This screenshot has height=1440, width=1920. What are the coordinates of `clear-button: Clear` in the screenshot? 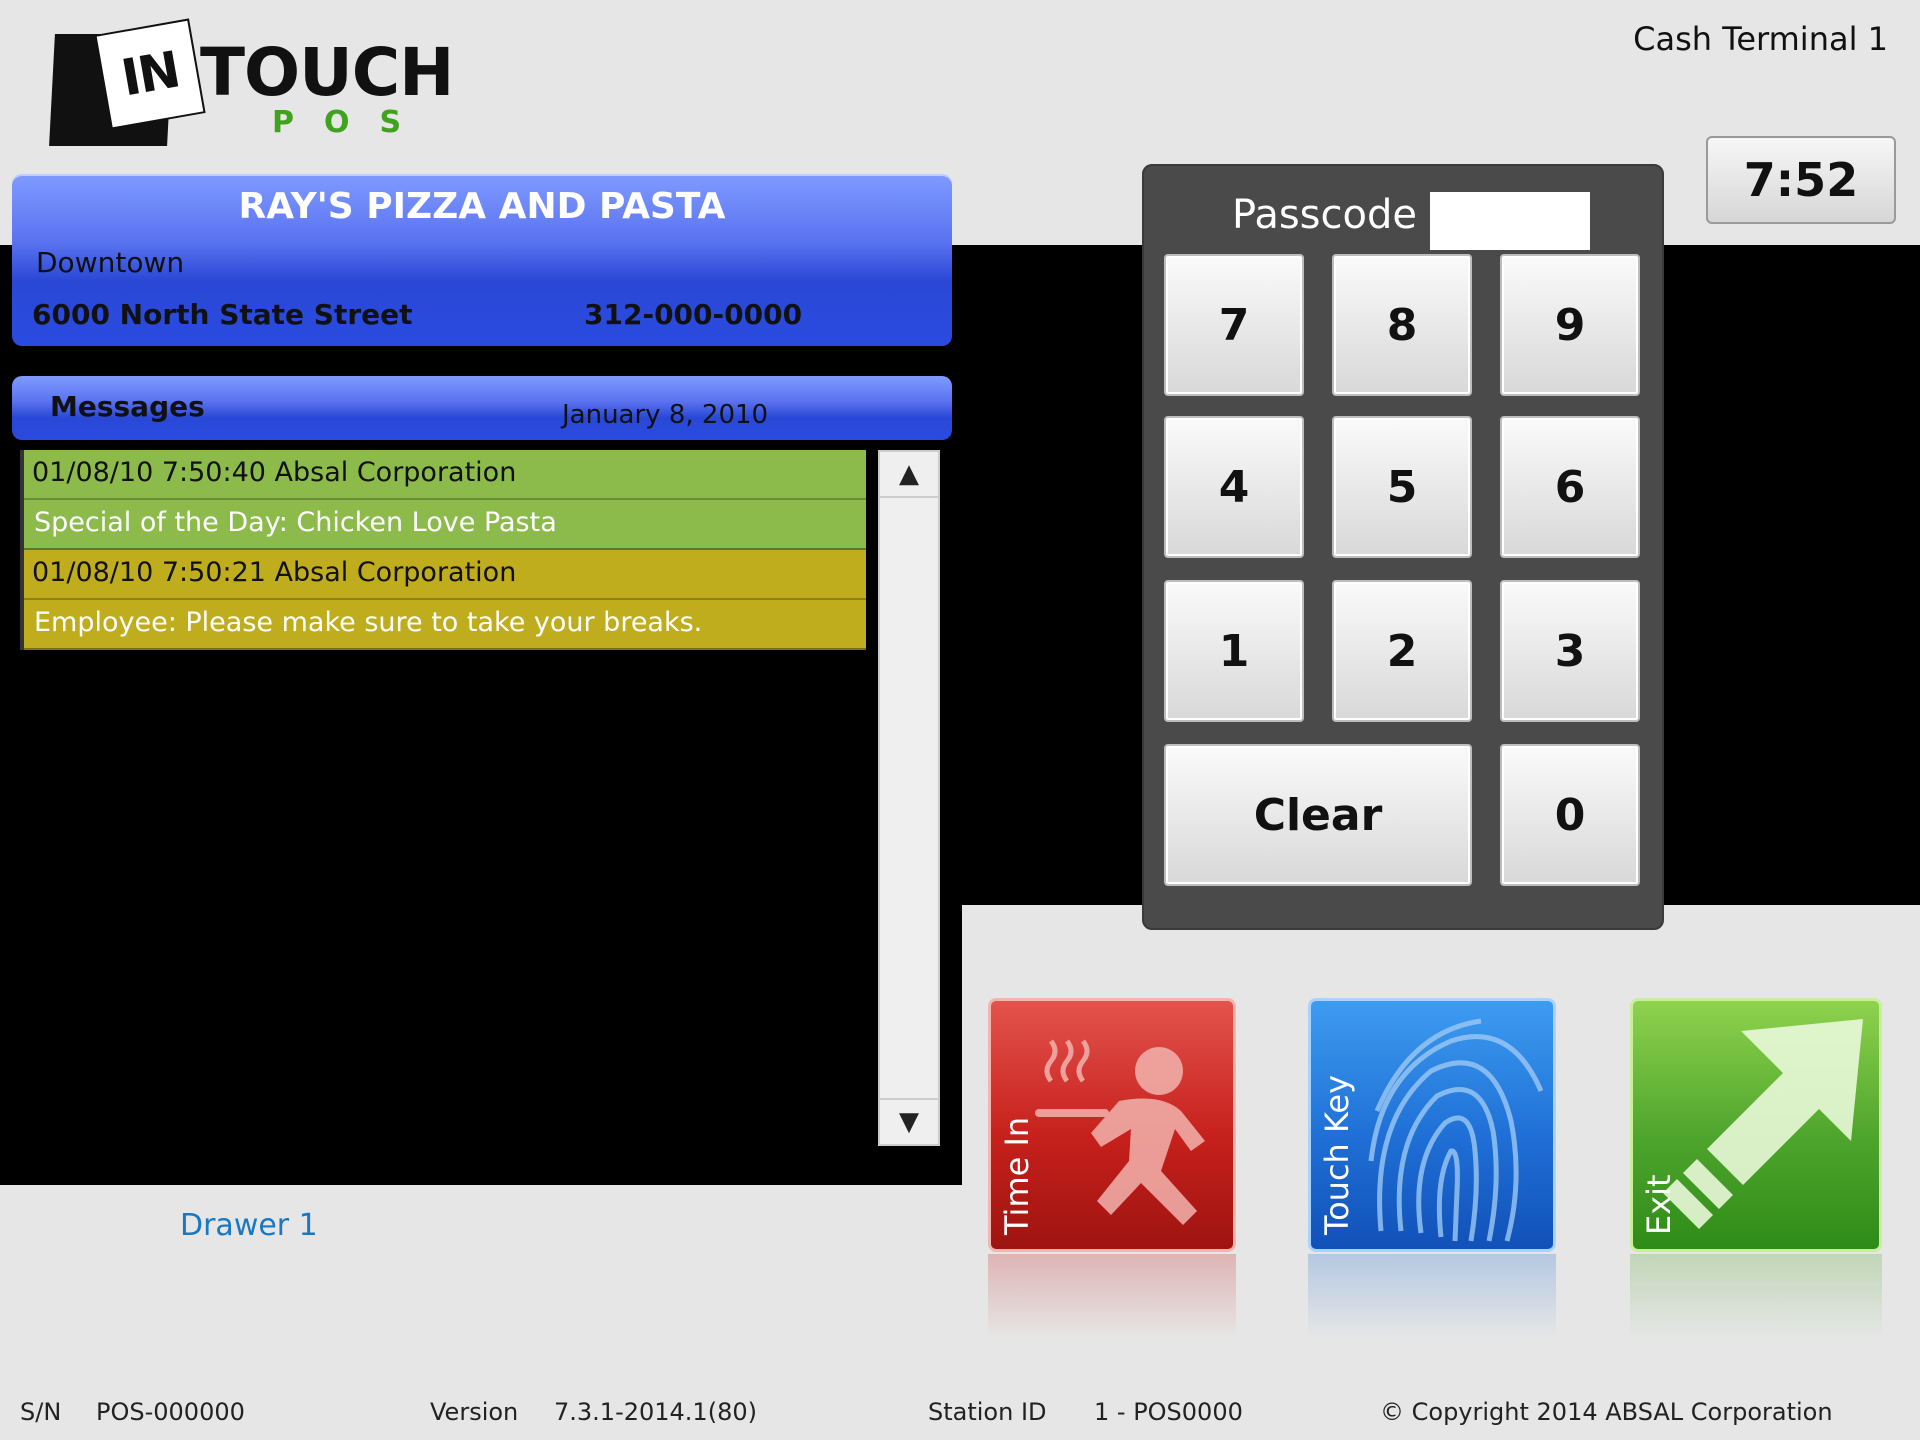 It's located at (1318, 815).